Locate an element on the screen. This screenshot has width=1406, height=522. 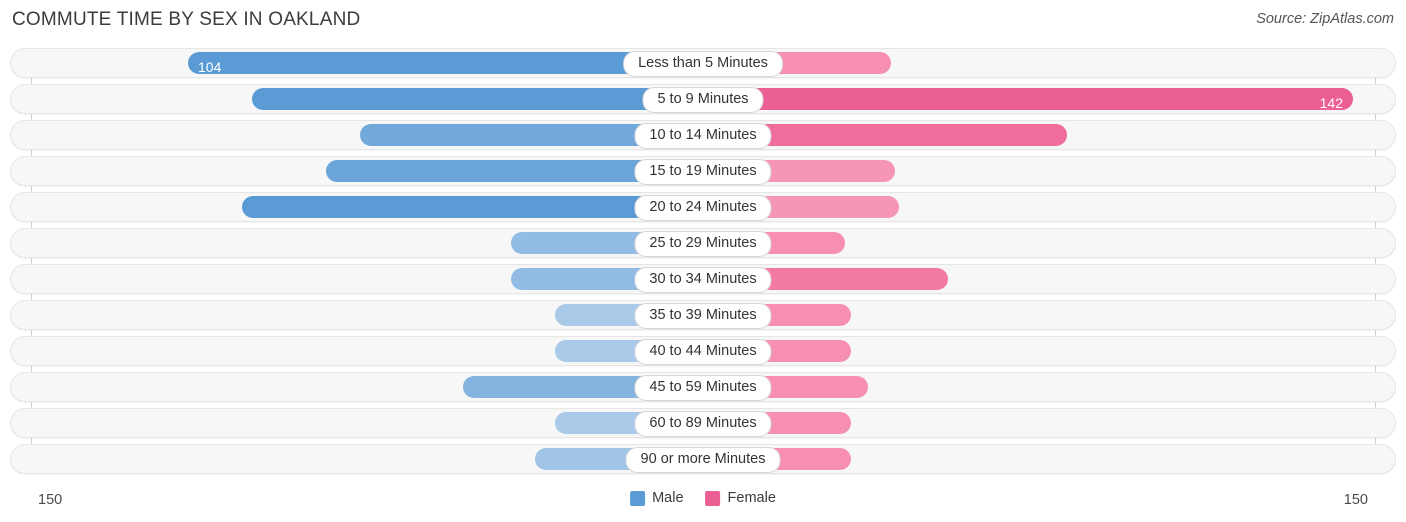
legend-label-female: Female is located at coordinates (751, 498).